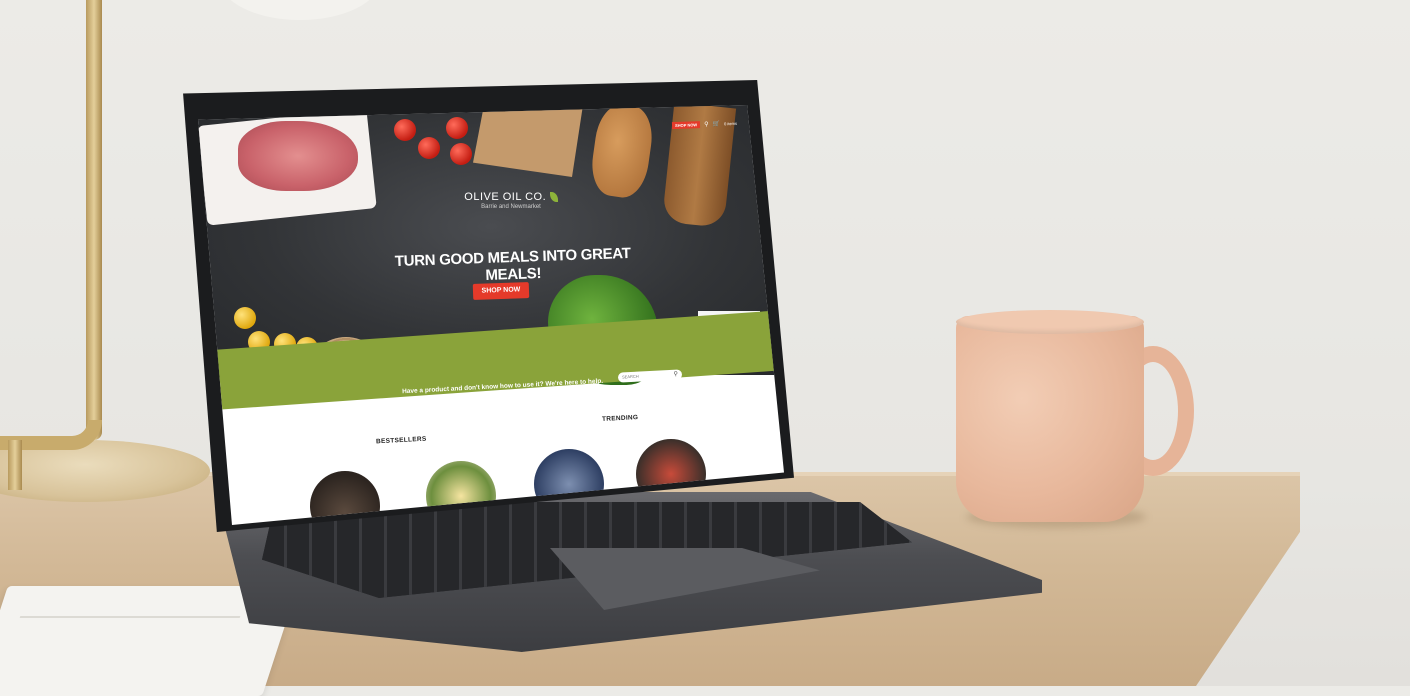 The image size is (1410, 696). What do you see at coordinates (300, 10) in the screenshot?
I see `lamp-globe` at bounding box center [300, 10].